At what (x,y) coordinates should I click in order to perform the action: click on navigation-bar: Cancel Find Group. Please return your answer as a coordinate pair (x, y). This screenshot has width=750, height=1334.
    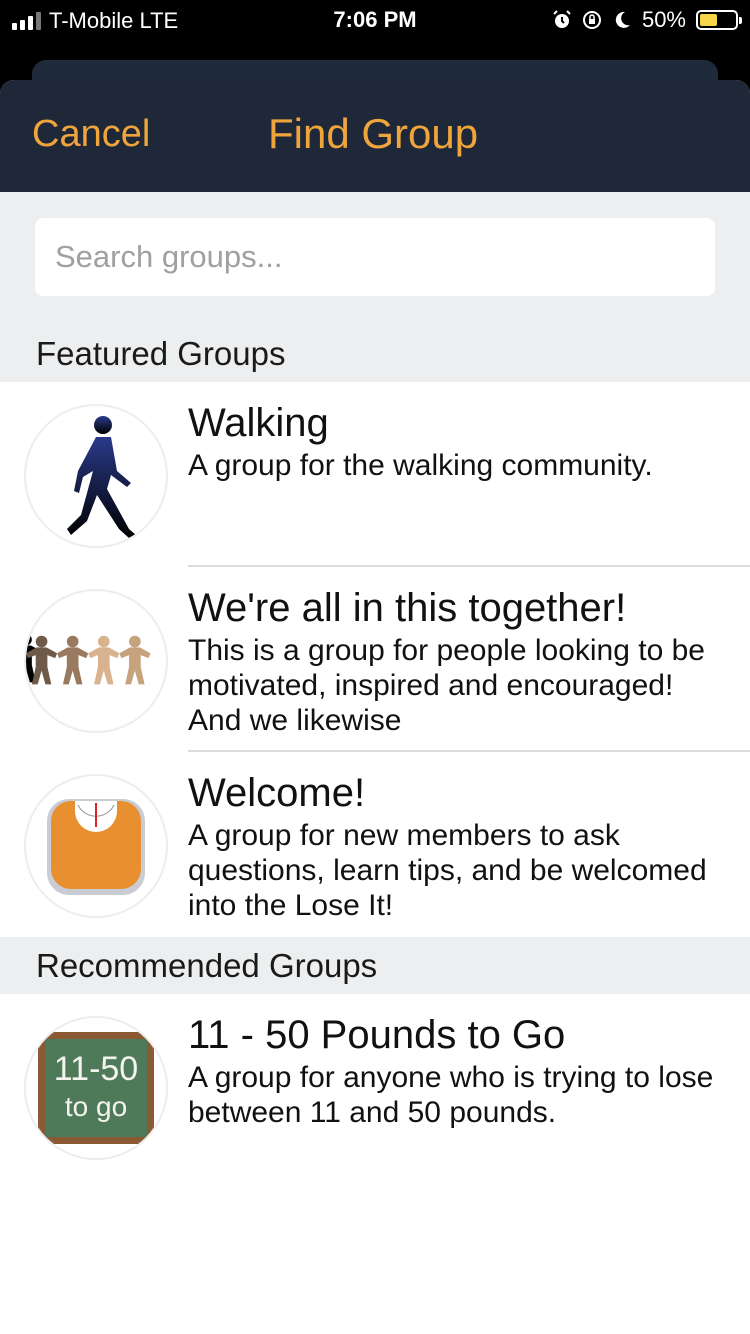
    Looking at the image, I should click on (375, 136).